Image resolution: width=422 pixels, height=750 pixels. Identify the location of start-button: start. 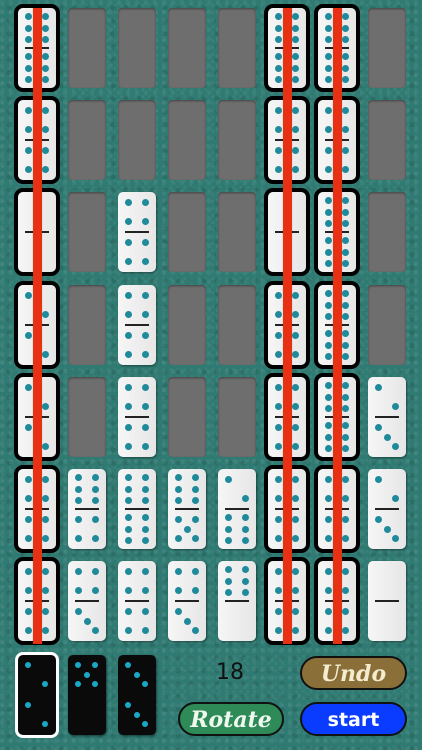
(353, 719).